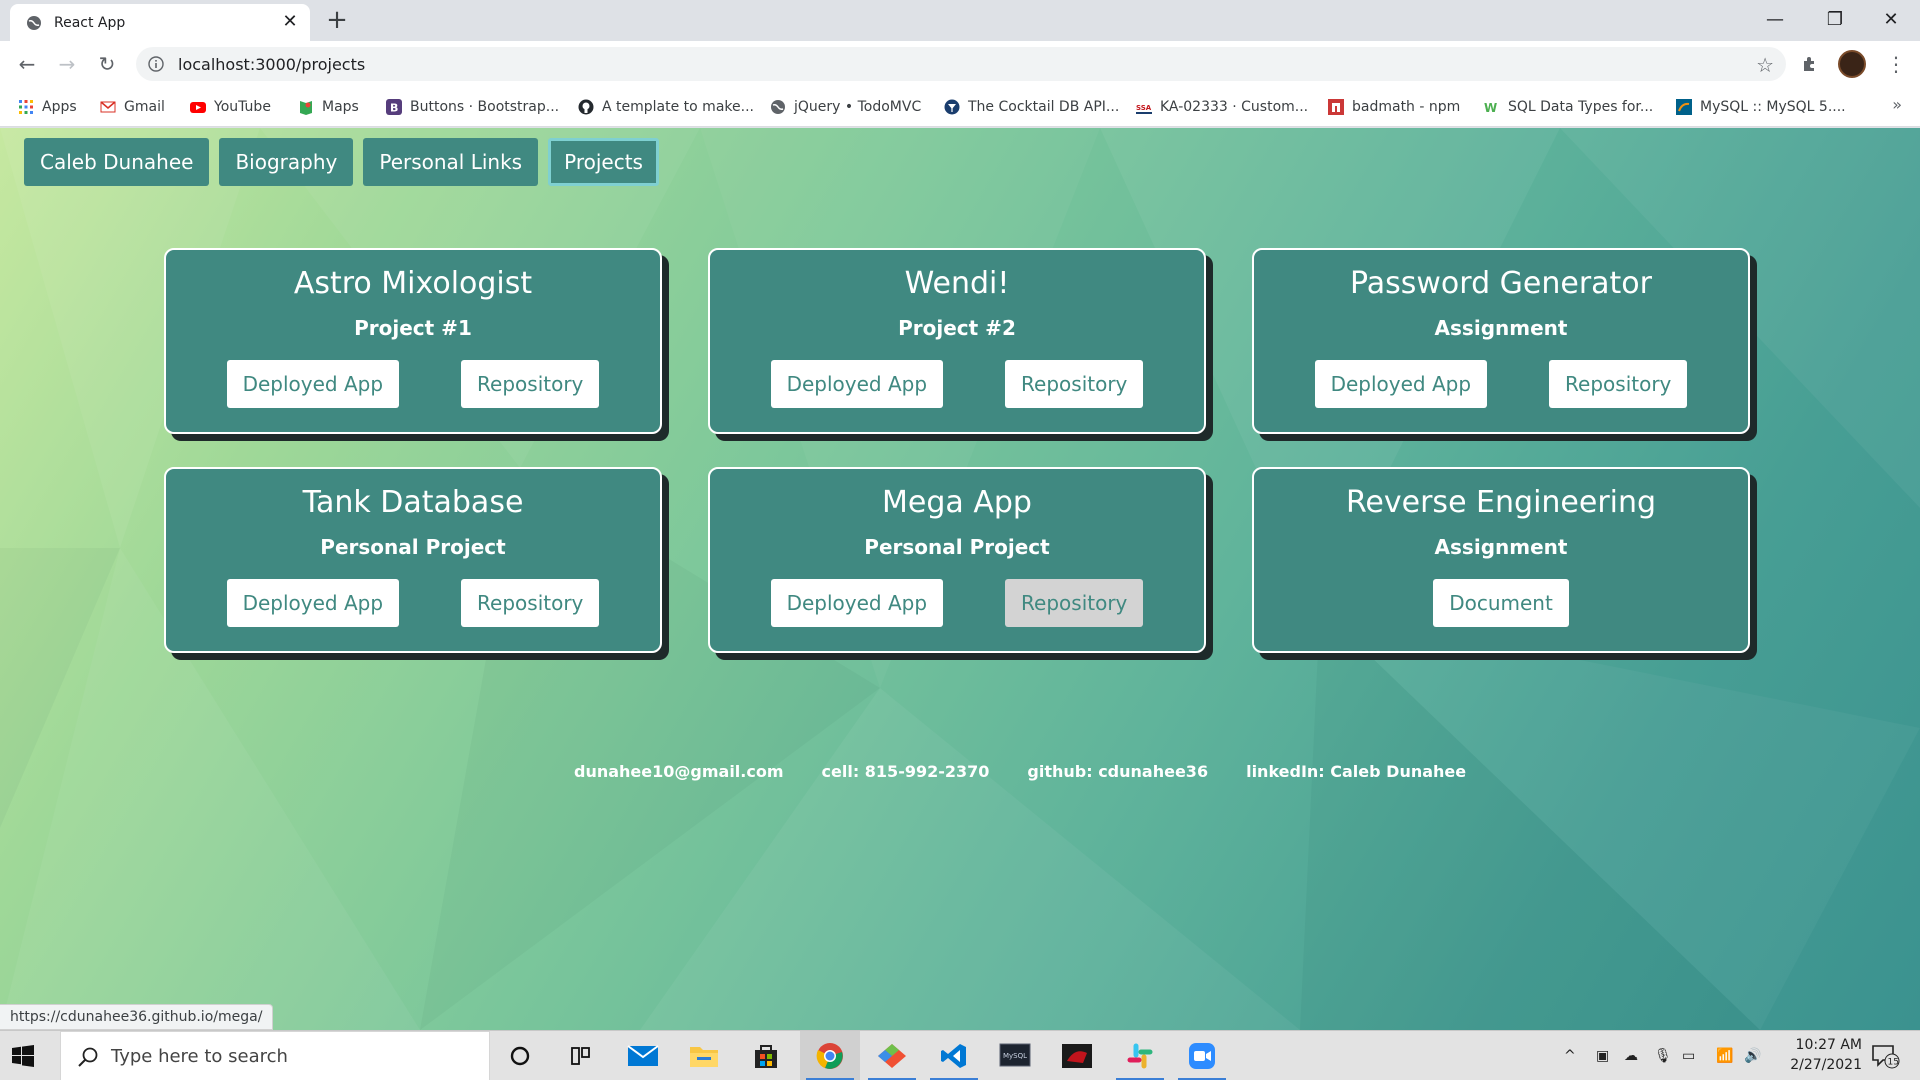  I want to click on footer-email: dunahee10@gmail.com, so click(679, 771).